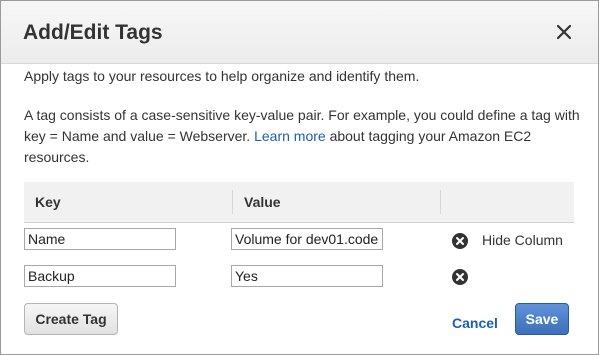 This screenshot has height=355, width=599. I want to click on save-button: Save, so click(542, 319).